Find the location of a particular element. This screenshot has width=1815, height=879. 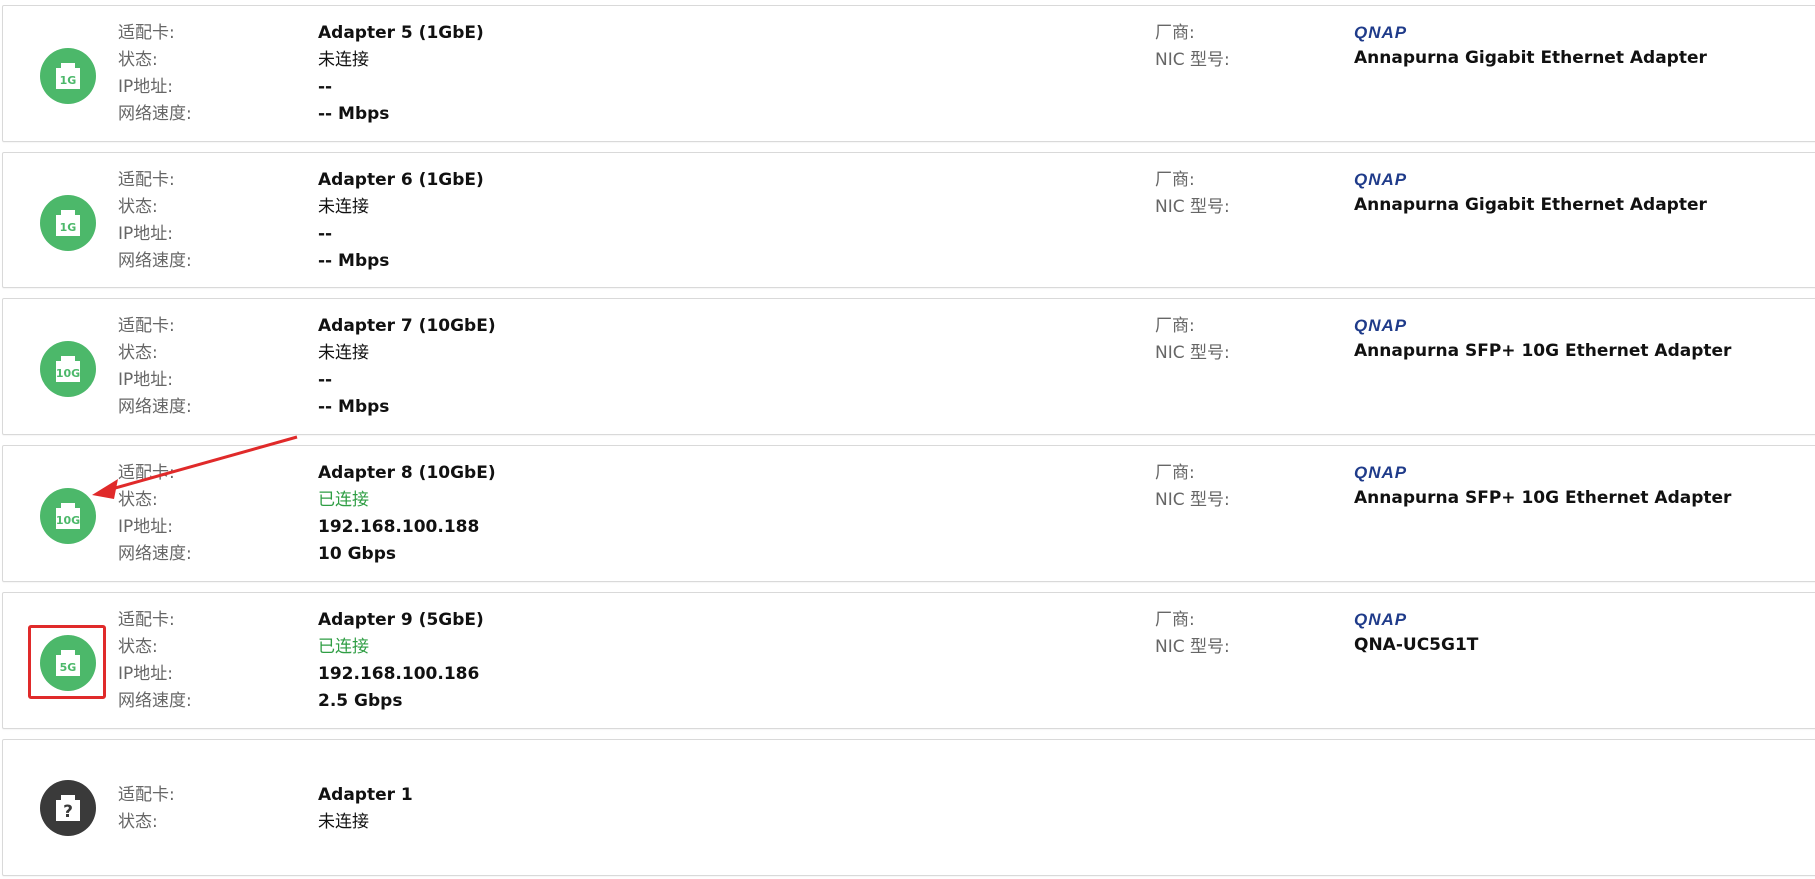

adapter-name: Adapter 8 (10GbE) is located at coordinates (407, 473).